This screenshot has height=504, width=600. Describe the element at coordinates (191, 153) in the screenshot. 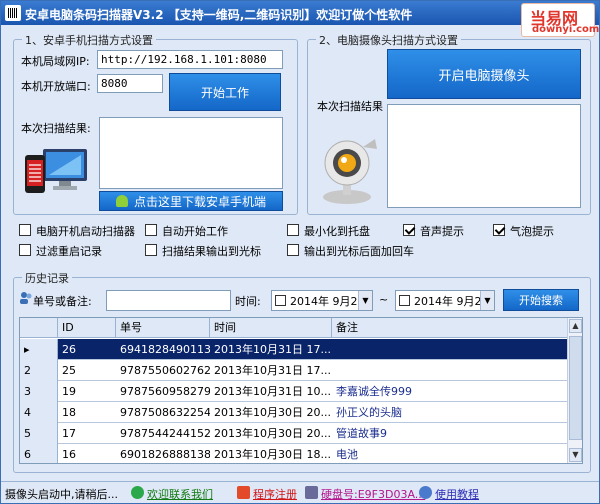

I see `phone-result-area` at that location.